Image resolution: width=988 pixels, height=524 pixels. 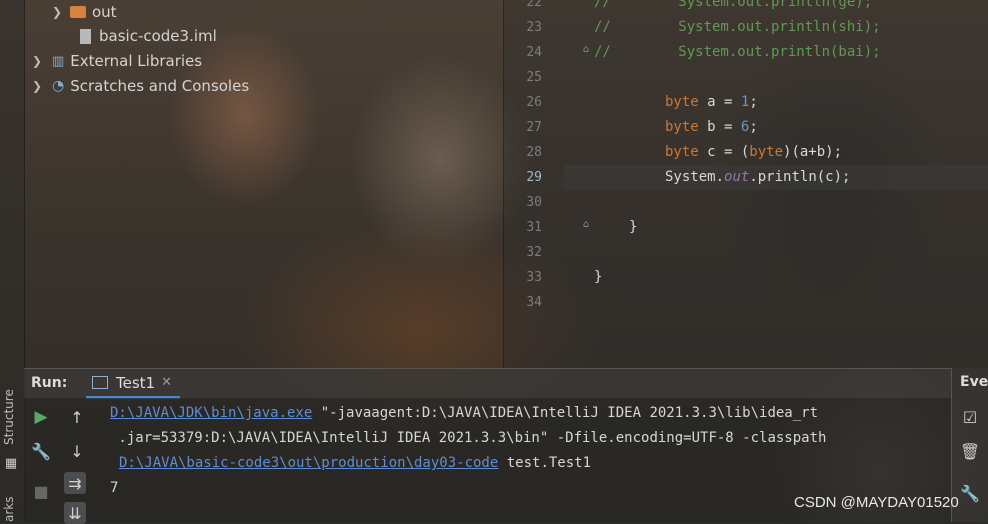 What do you see at coordinates (711, 102) in the screenshot?
I see `code-line: byte a = 1;` at bounding box center [711, 102].